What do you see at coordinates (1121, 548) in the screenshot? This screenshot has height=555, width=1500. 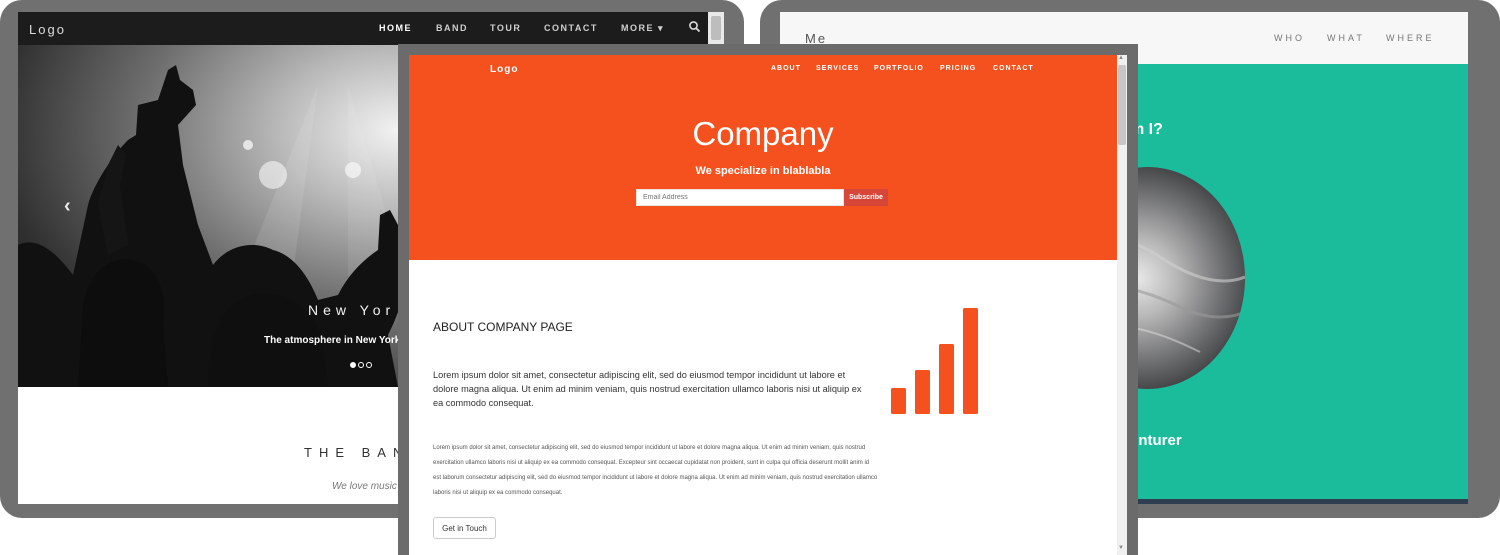 I see `scroll-down-icon: ▼` at bounding box center [1121, 548].